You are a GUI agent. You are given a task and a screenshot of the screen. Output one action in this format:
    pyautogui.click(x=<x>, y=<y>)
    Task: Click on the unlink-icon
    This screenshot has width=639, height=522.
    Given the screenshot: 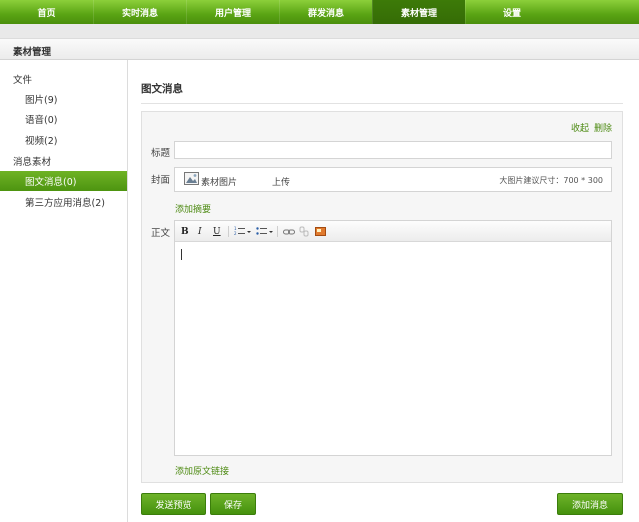 What is the action you would take?
    pyautogui.click(x=304, y=231)
    